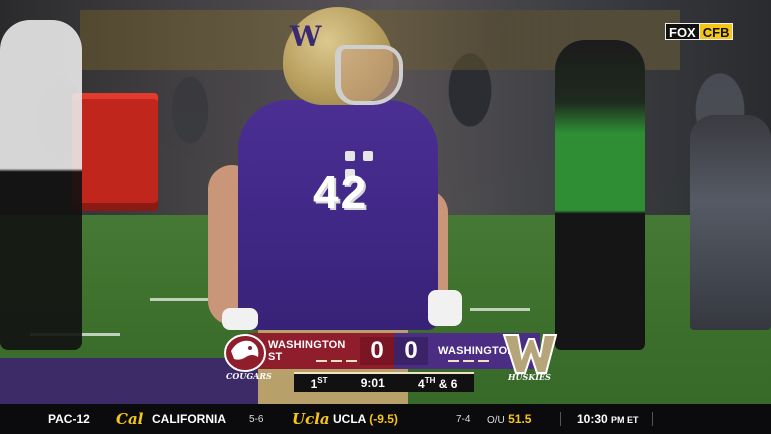 Image resolution: width=771 pixels, height=434 pixels. Describe the element at coordinates (730, 222) in the screenshot. I see `photographer` at that location.